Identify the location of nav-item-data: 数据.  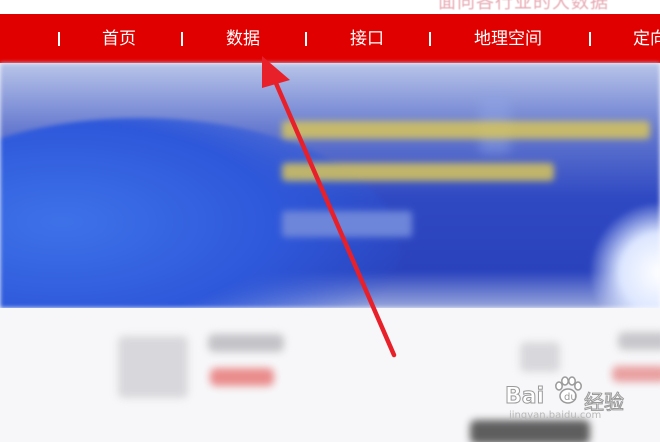
(243, 38).